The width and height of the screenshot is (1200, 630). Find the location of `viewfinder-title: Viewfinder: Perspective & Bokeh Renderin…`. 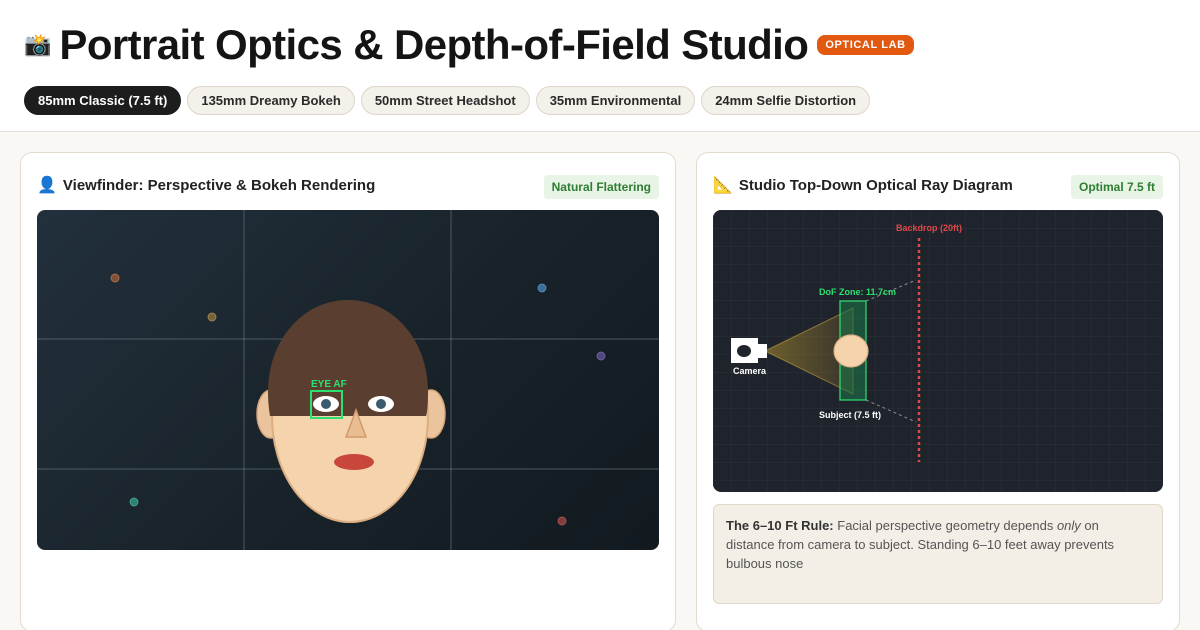

viewfinder-title: Viewfinder: Perspective & Bokeh Renderin… is located at coordinates (219, 185).